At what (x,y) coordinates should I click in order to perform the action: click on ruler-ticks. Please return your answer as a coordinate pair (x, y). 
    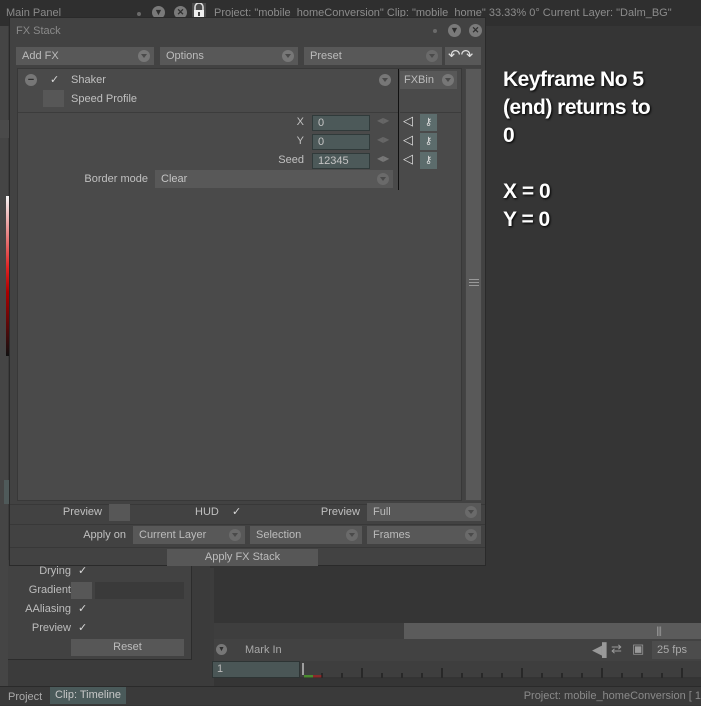
    Looking at the image, I should click on (500, 671).